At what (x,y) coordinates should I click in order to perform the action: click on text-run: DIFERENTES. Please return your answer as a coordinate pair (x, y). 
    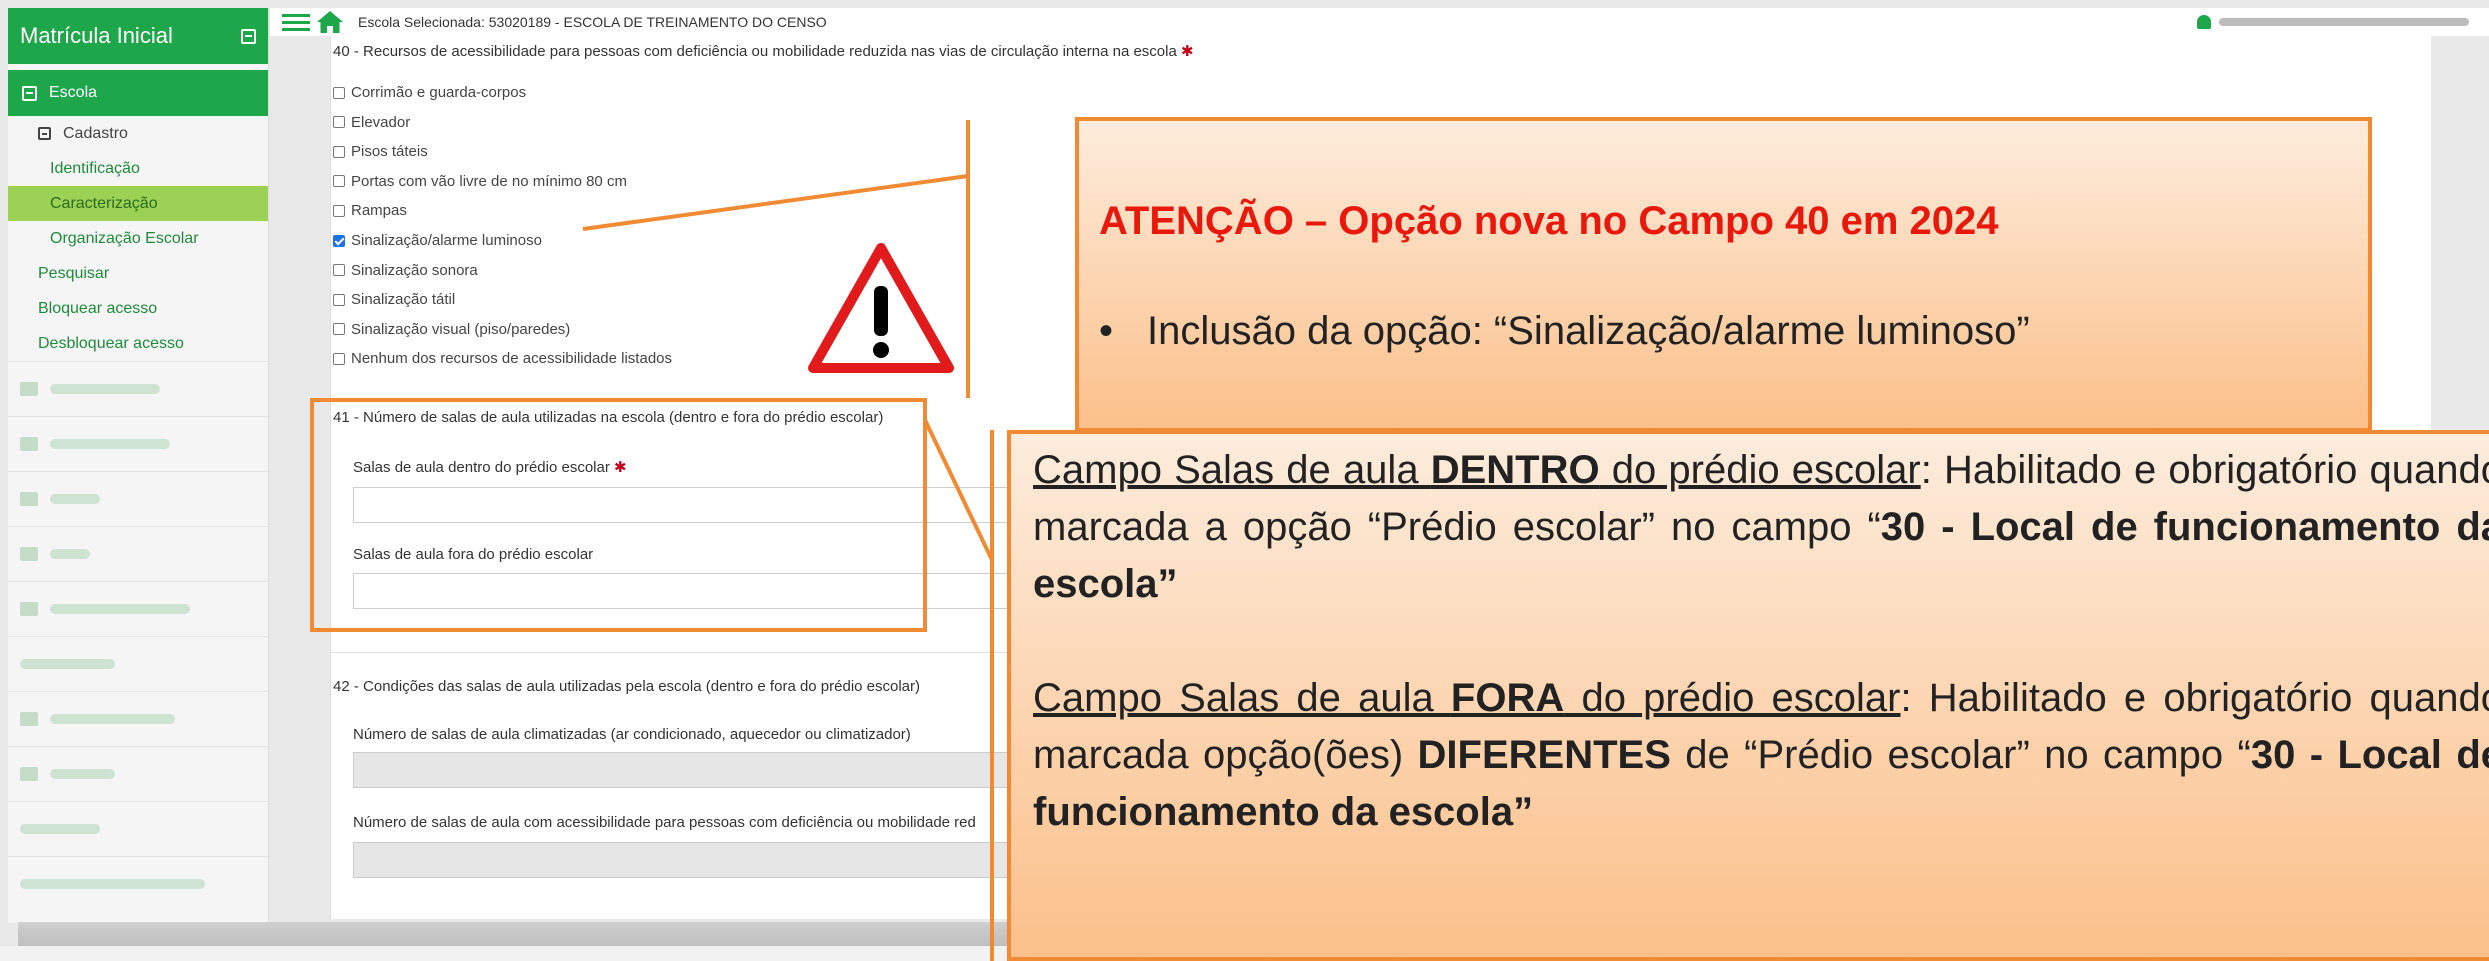
    Looking at the image, I should click on (1544, 755).